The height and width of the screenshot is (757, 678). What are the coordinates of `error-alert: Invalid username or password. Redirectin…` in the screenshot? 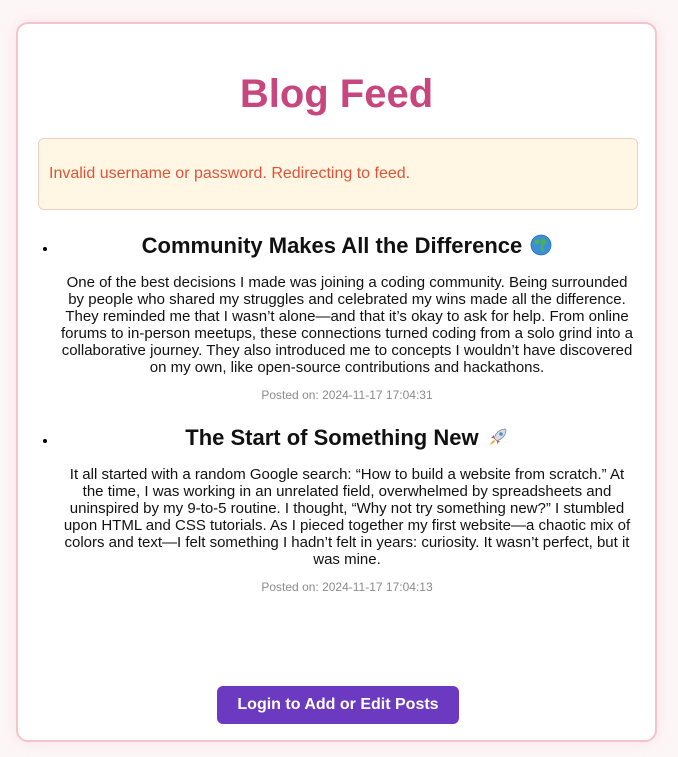 It's located at (338, 174).